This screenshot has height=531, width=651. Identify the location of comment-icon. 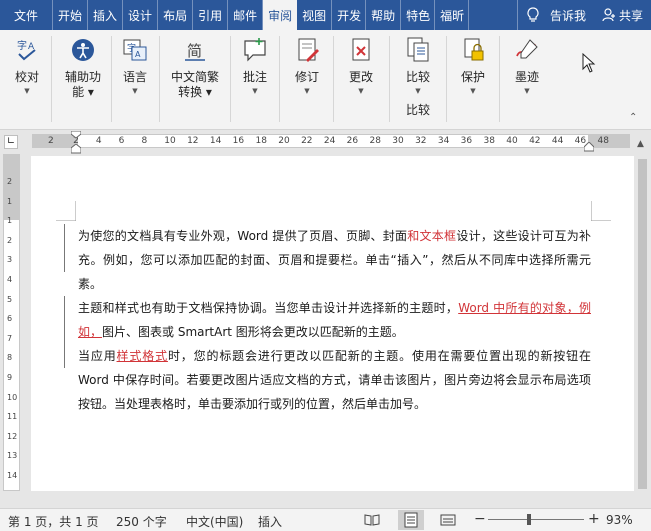
(255, 50).